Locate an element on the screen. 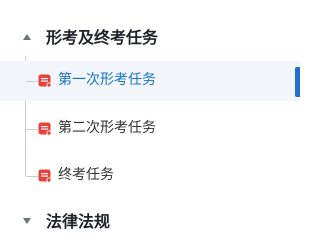 This screenshot has height=241, width=320. tree-item-label: 第二次形考任务 is located at coordinates (107, 128).